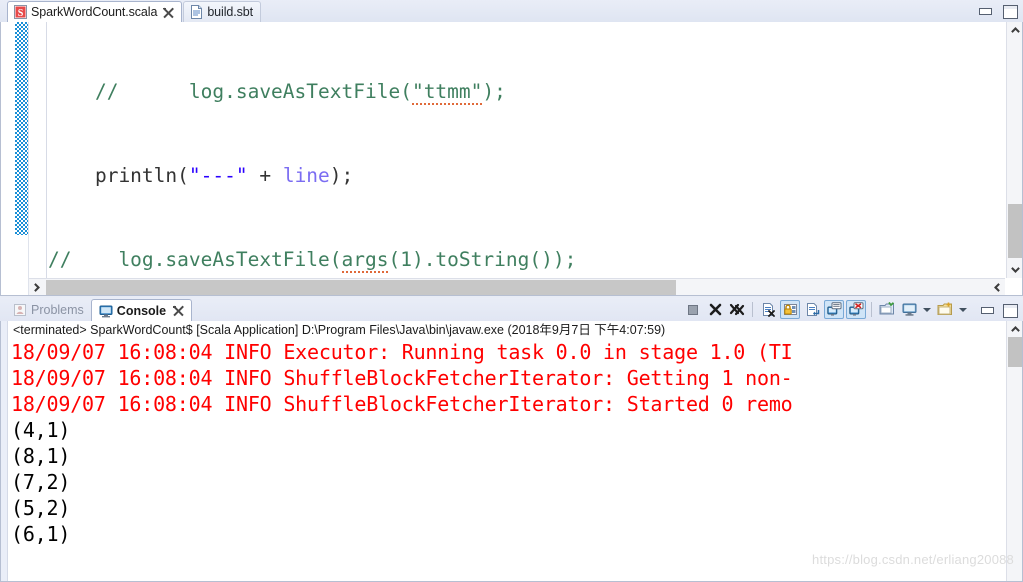 This screenshot has height=582, width=1023. I want to click on svg-text: S, so click(21, 13).